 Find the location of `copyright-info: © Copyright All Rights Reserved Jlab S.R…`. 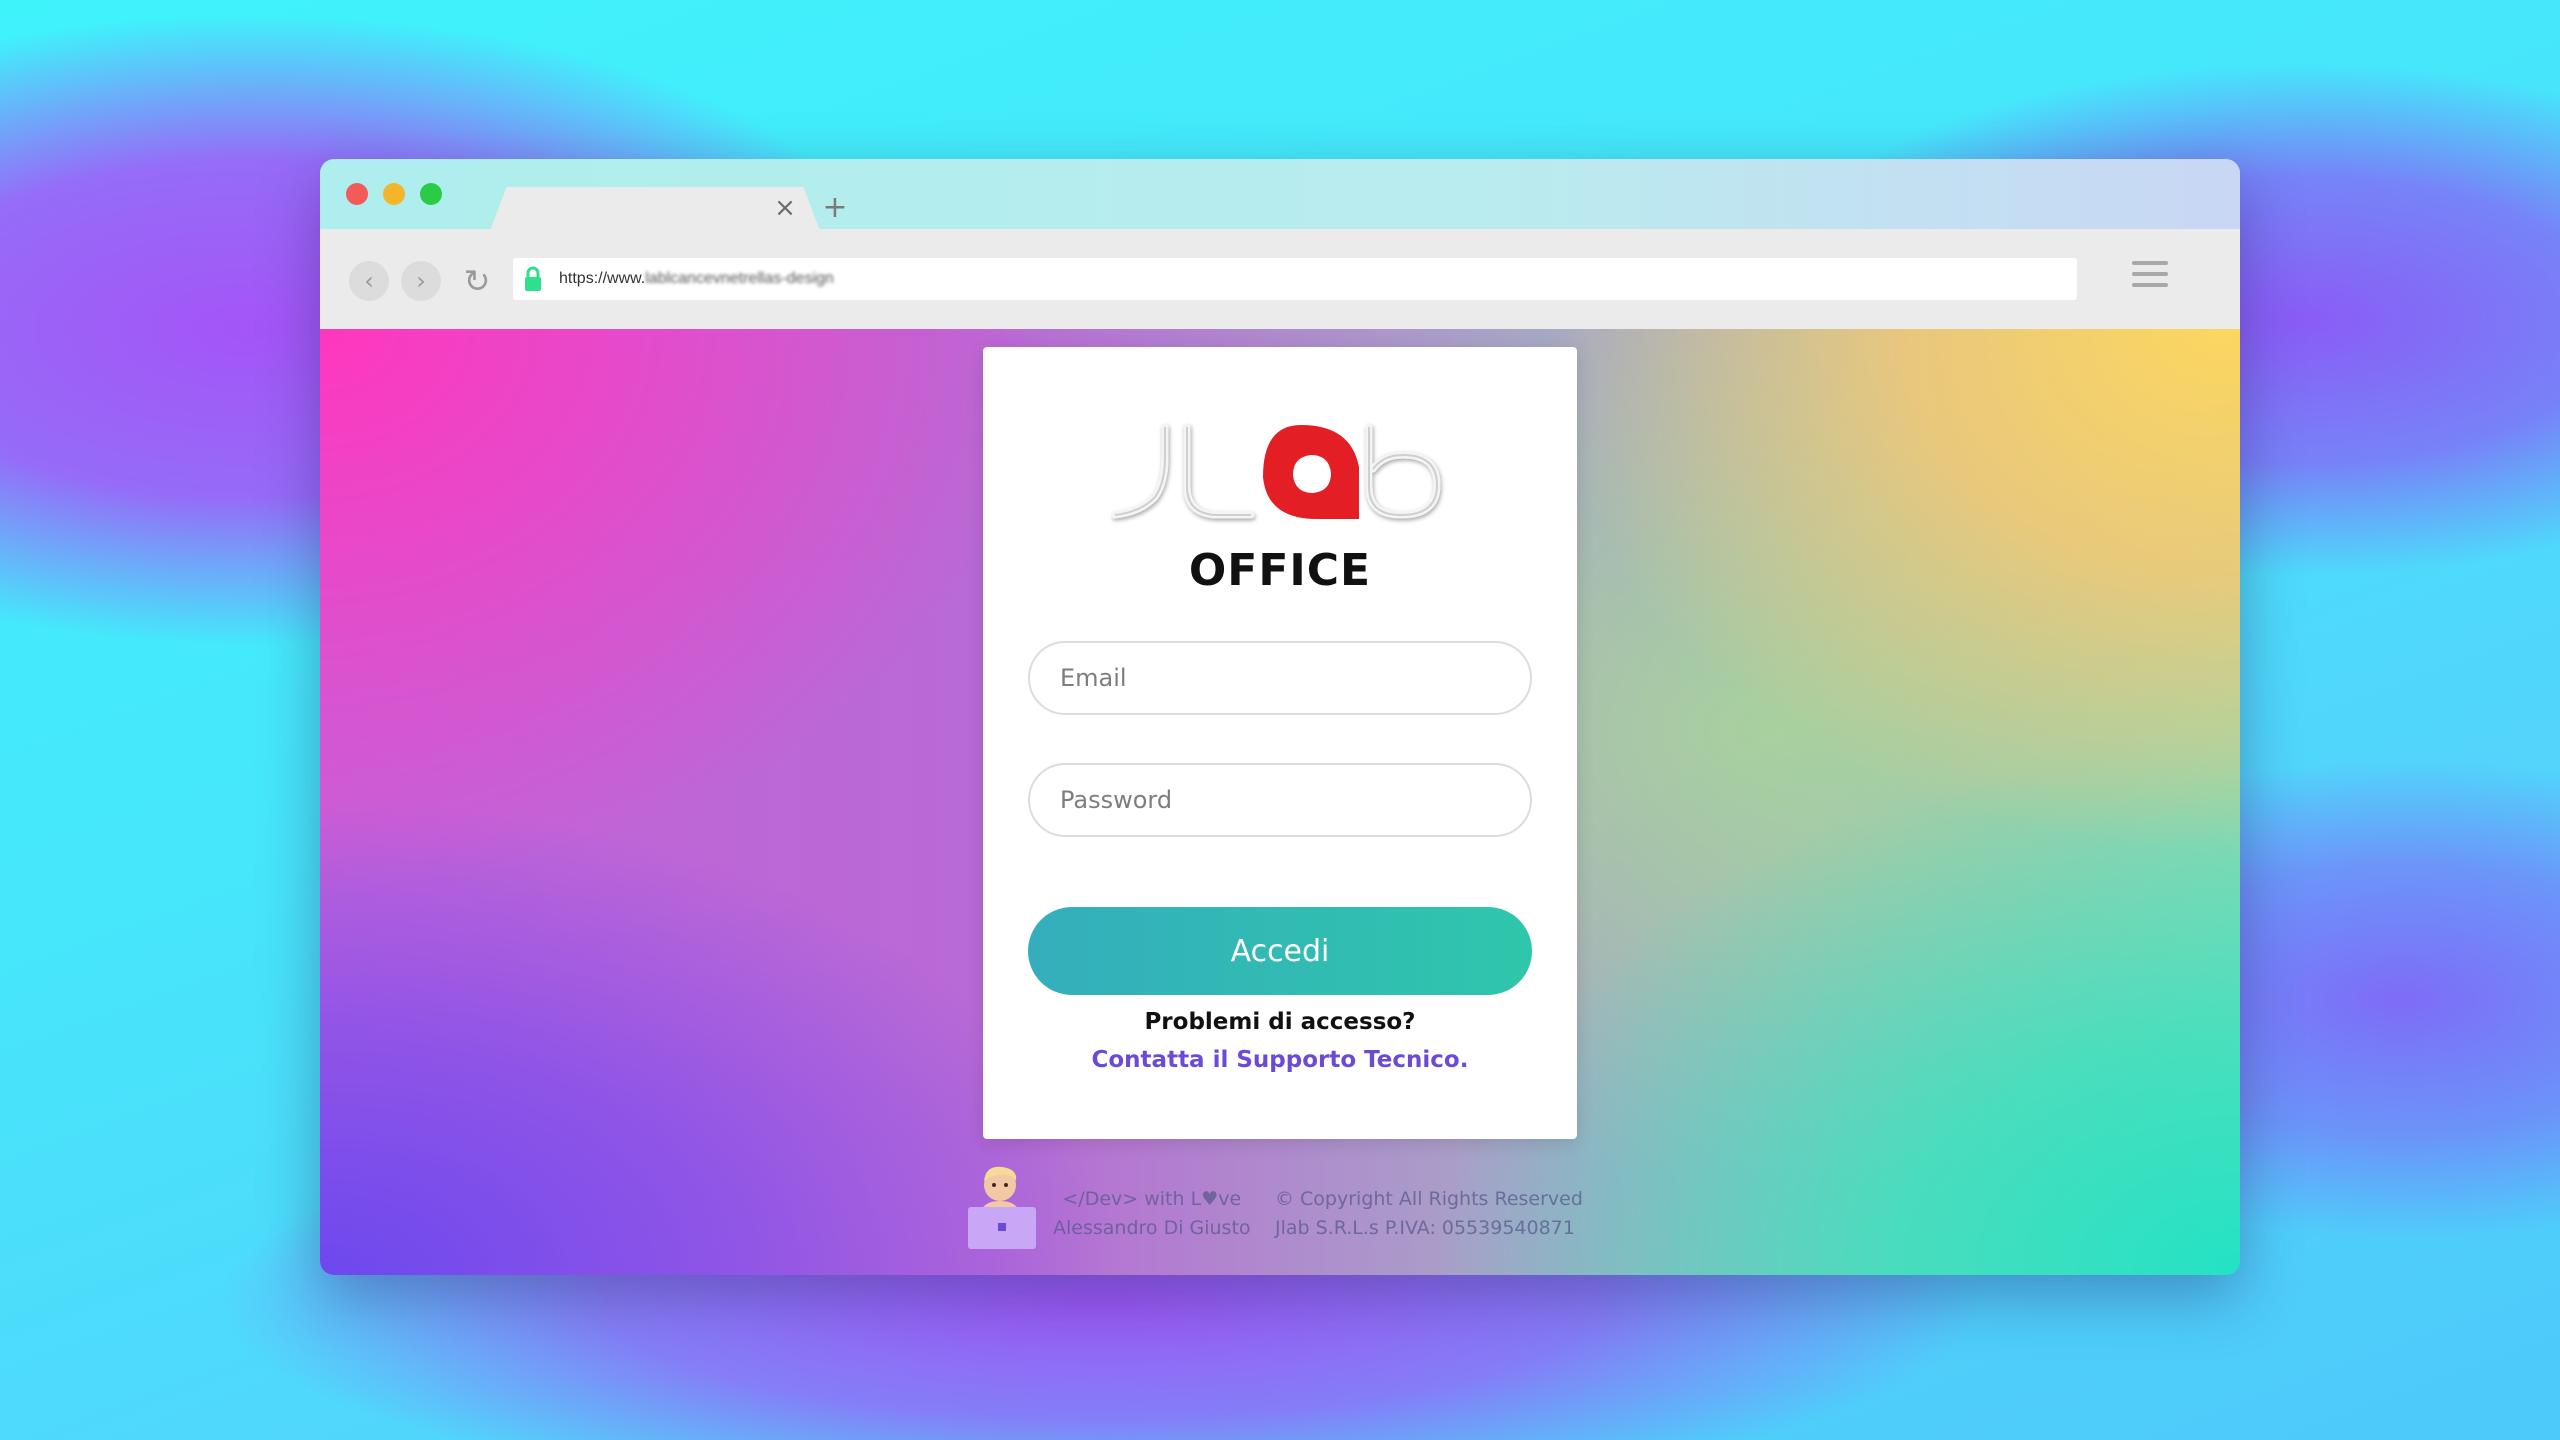

copyright-info: © Copyright All Rights Reserved Jlab S.R… is located at coordinates (1429, 1214).